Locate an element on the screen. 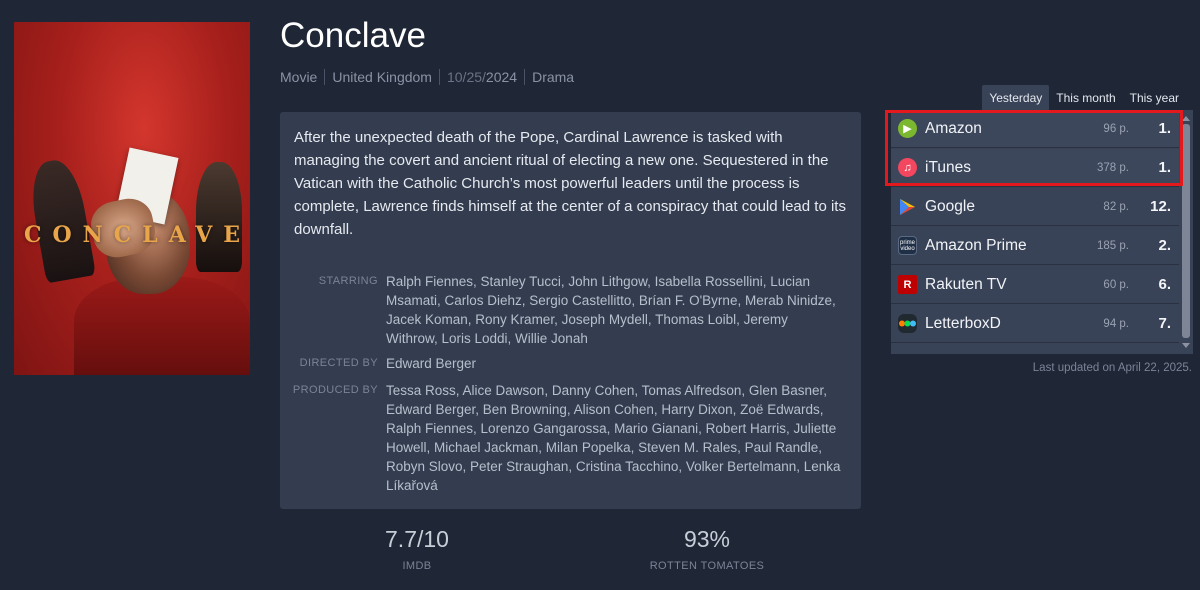 Image resolution: width=1200 pixels, height=590 pixels. chart-row-letterboxd: LetterboxD 94 p. 7. is located at coordinates (1035, 324).